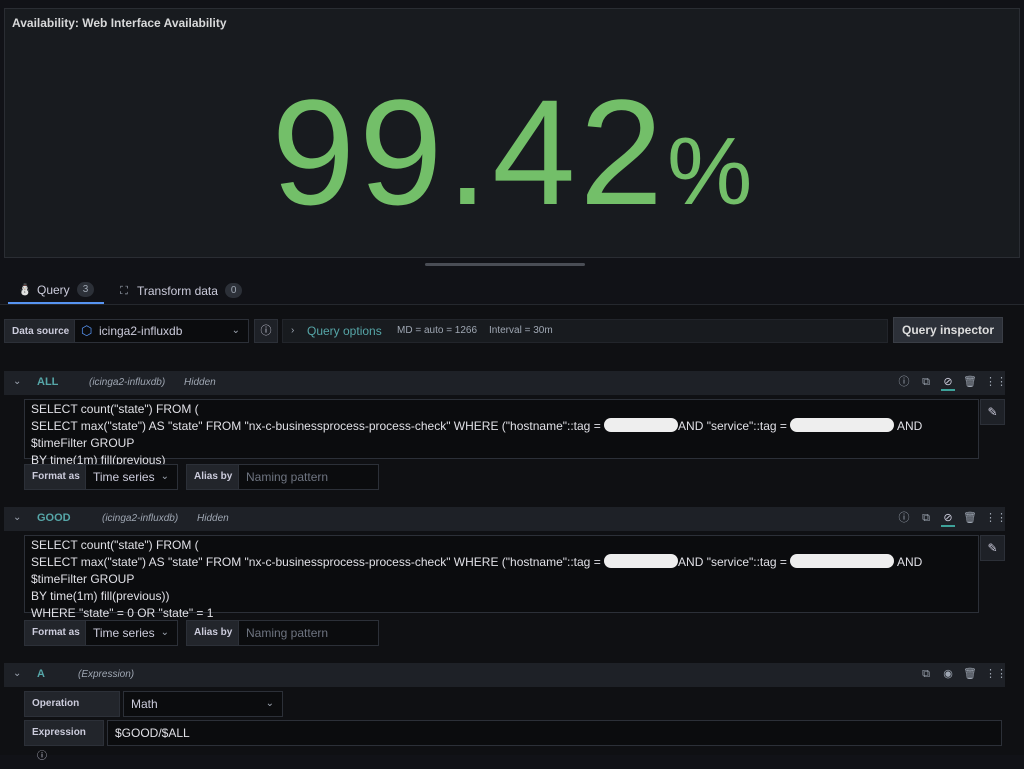  What do you see at coordinates (119, 23) in the screenshot?
I see `panel-title: Availability: Web Interface Availability` at bounding box center [119, 23].